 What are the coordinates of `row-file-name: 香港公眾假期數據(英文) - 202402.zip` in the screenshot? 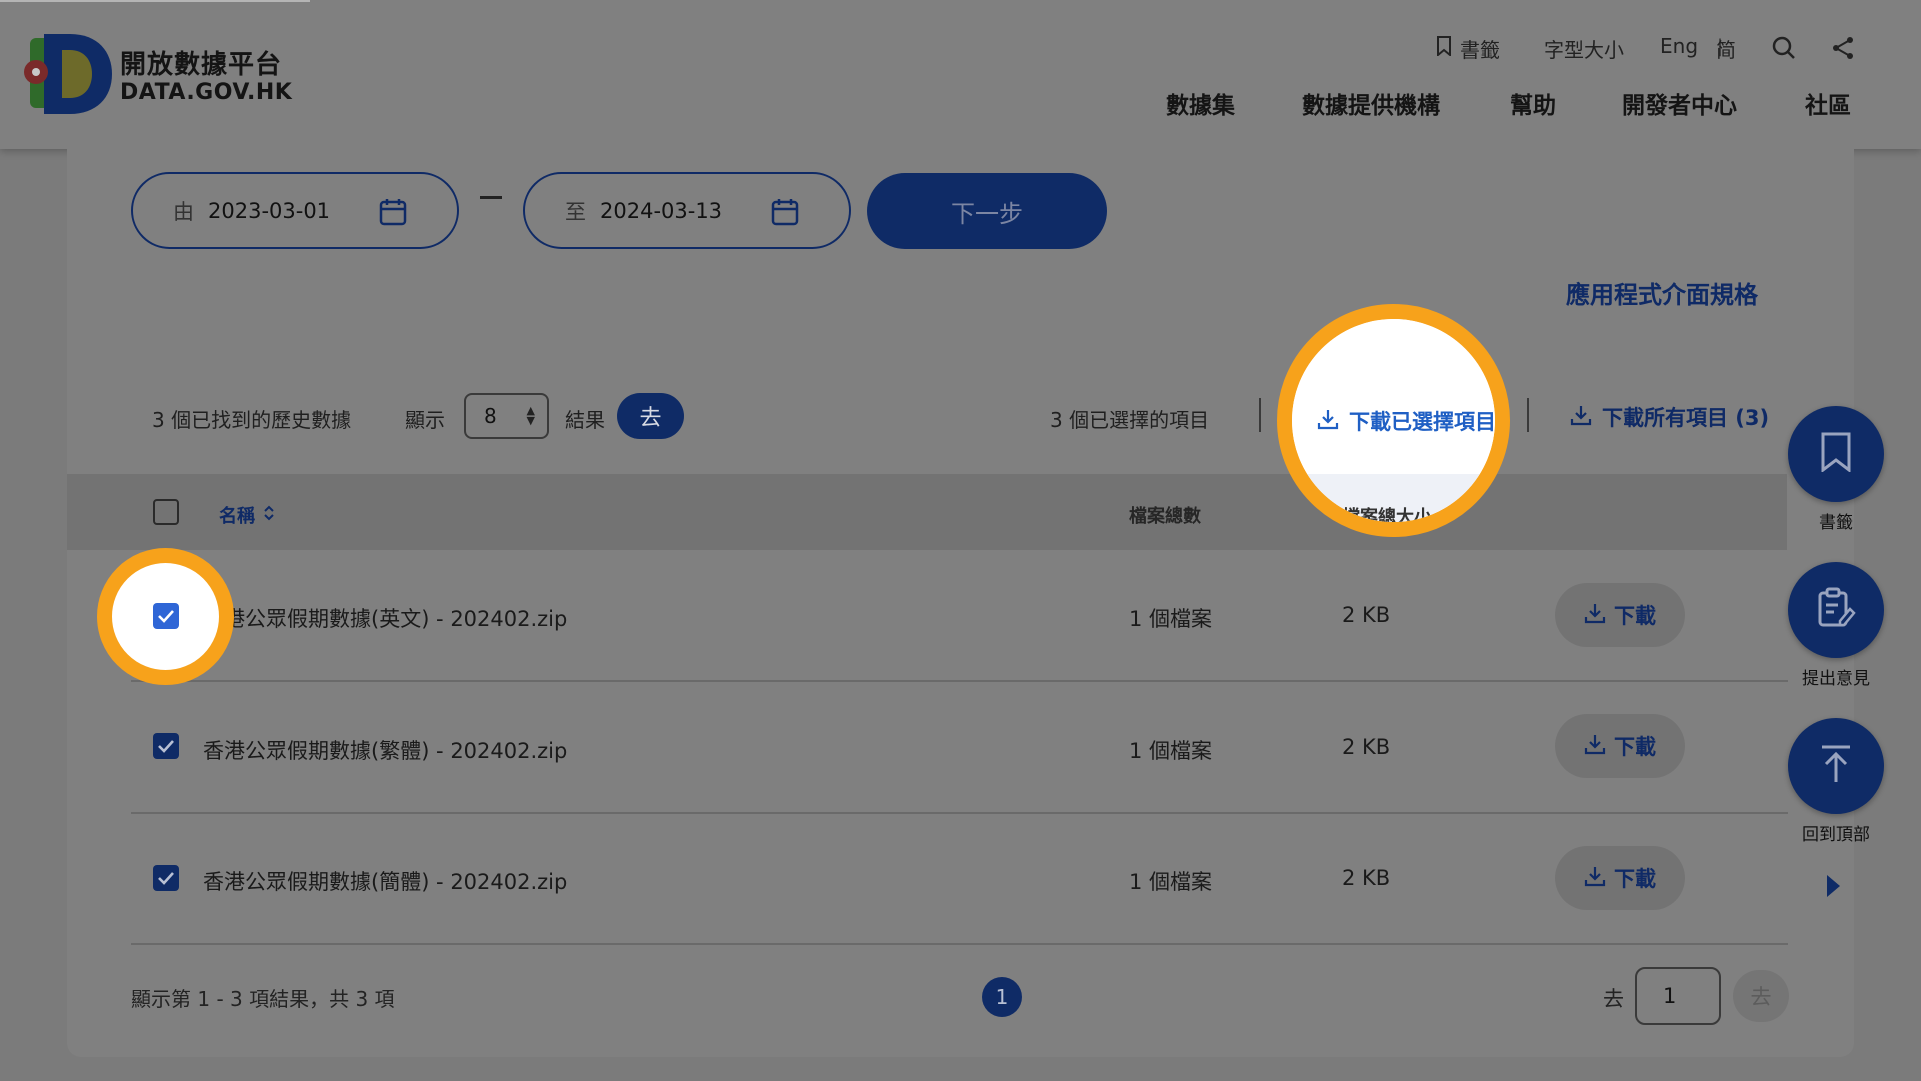 It's located at (385, 619).